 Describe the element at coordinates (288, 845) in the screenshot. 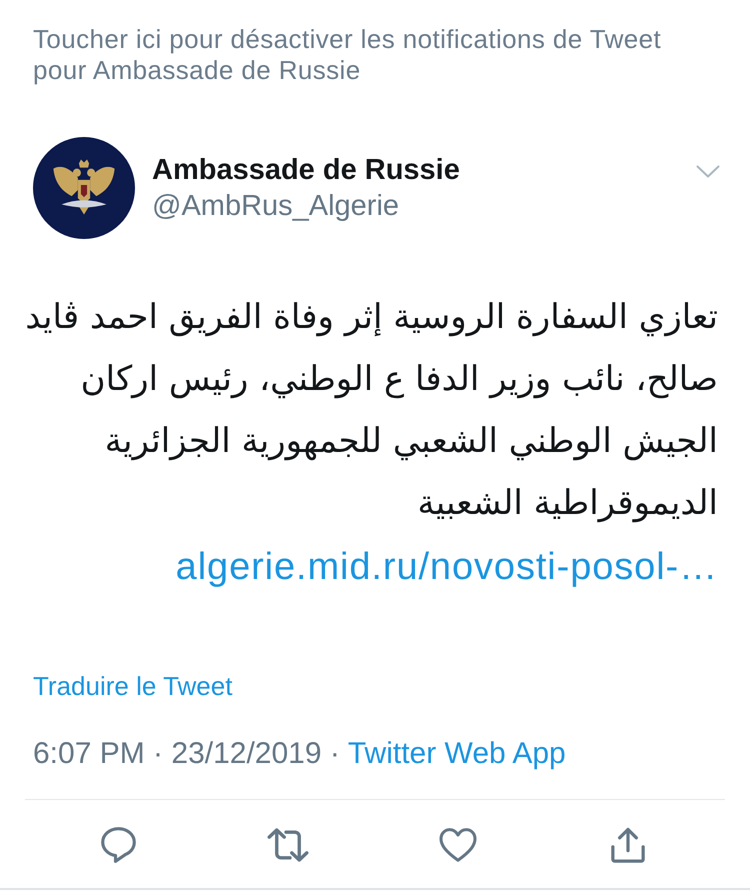

I see `repeat-arrows-icon` at that location.